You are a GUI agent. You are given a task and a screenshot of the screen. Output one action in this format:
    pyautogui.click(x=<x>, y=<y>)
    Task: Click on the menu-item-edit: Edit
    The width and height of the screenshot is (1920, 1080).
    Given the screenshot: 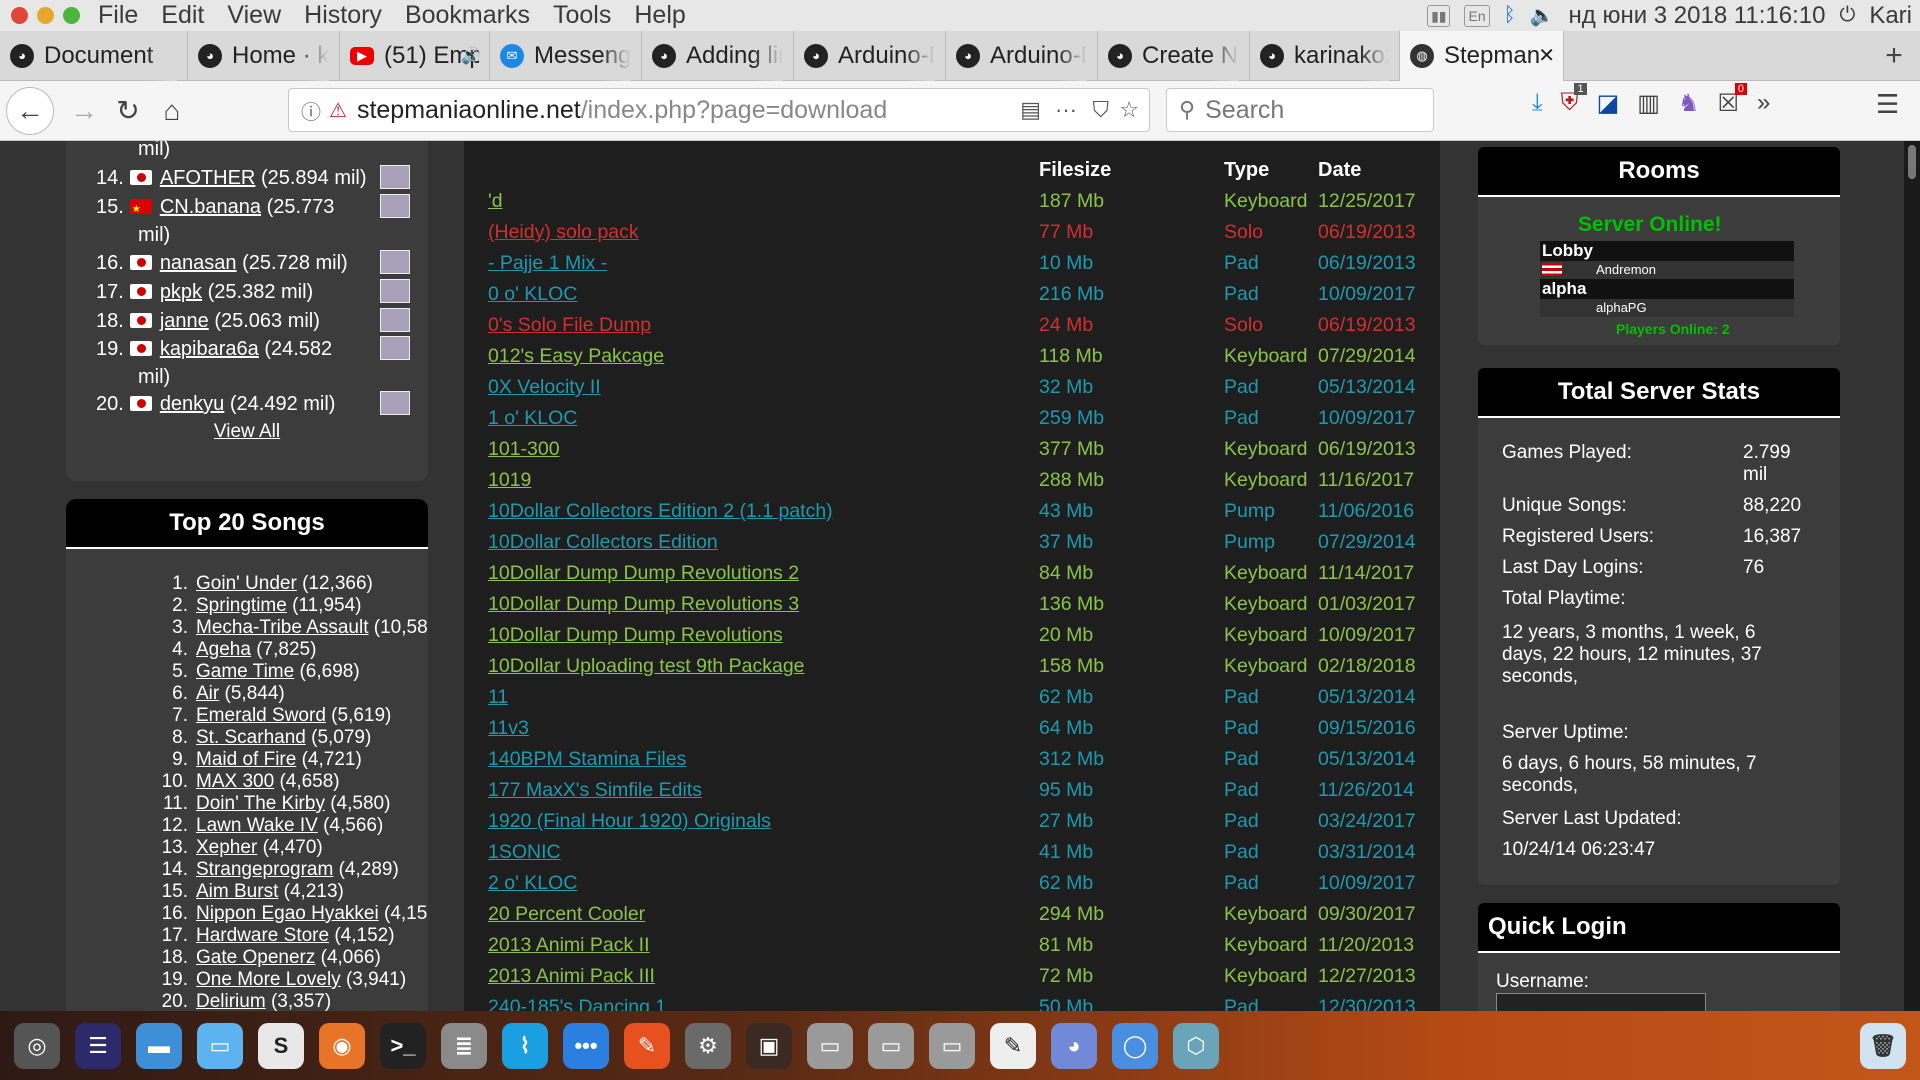 What is the action you would take?
    pyautogui.click(x=182, y=15)
    